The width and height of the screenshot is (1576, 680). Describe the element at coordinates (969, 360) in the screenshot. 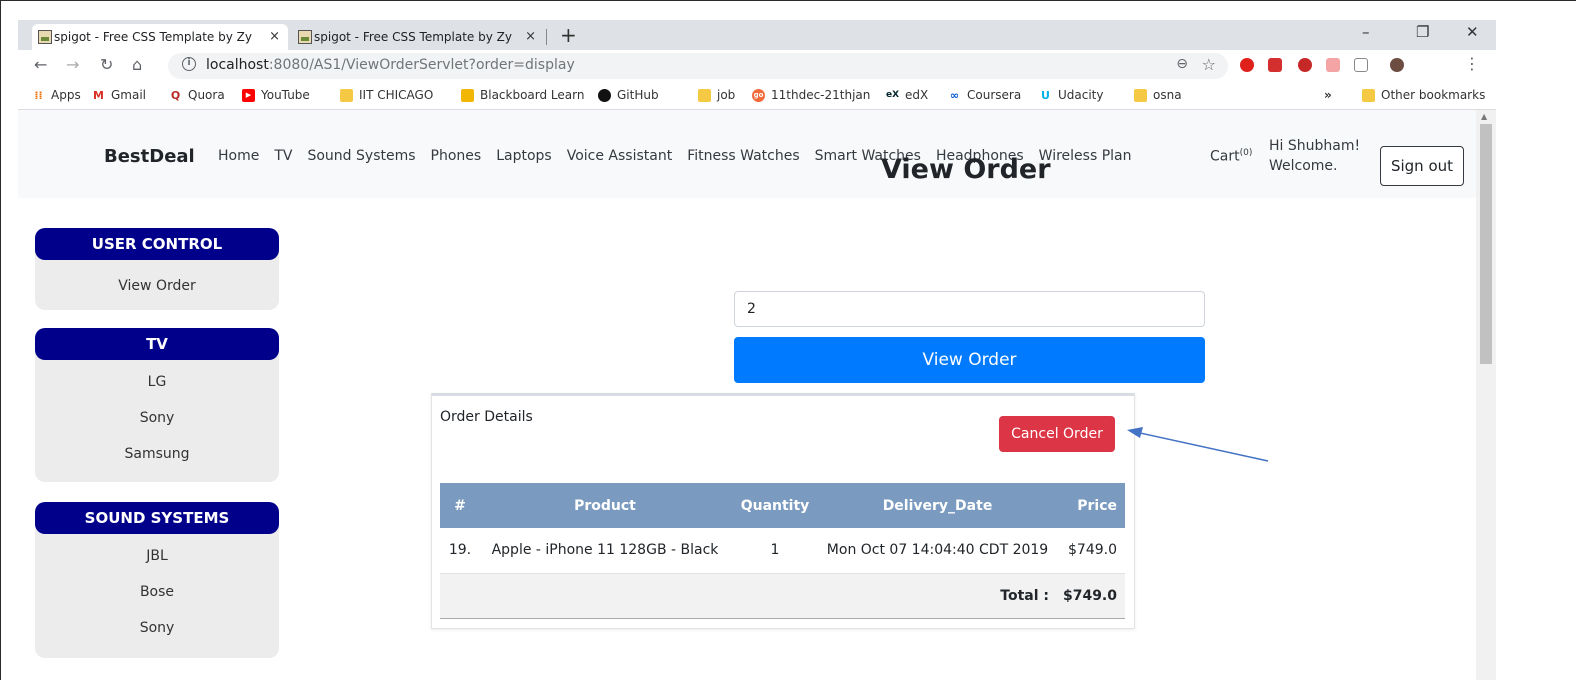

I see `view-order-button: View Order` at that location.